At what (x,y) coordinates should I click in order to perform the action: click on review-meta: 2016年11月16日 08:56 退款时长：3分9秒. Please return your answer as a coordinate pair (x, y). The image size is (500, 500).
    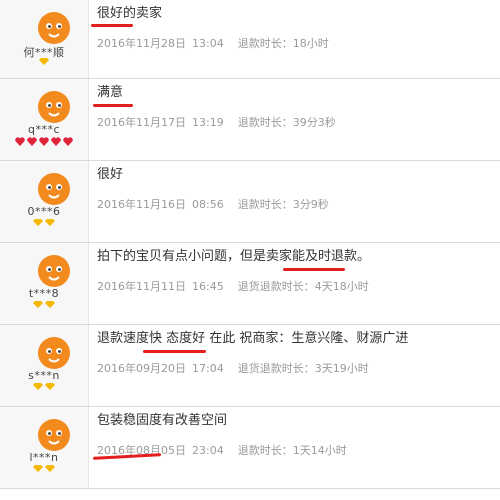
    Looking at the image, I should click on (298, 204).